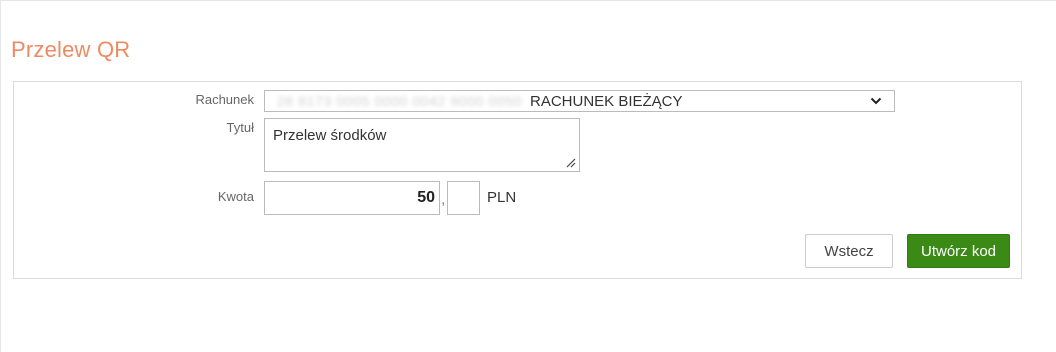 The width and height of the screenshot is (1056, 352). What do you see at coordinates (876, 101) in the screenshot?
I see `chevron-down-icon` at bounding box center [876, 101].